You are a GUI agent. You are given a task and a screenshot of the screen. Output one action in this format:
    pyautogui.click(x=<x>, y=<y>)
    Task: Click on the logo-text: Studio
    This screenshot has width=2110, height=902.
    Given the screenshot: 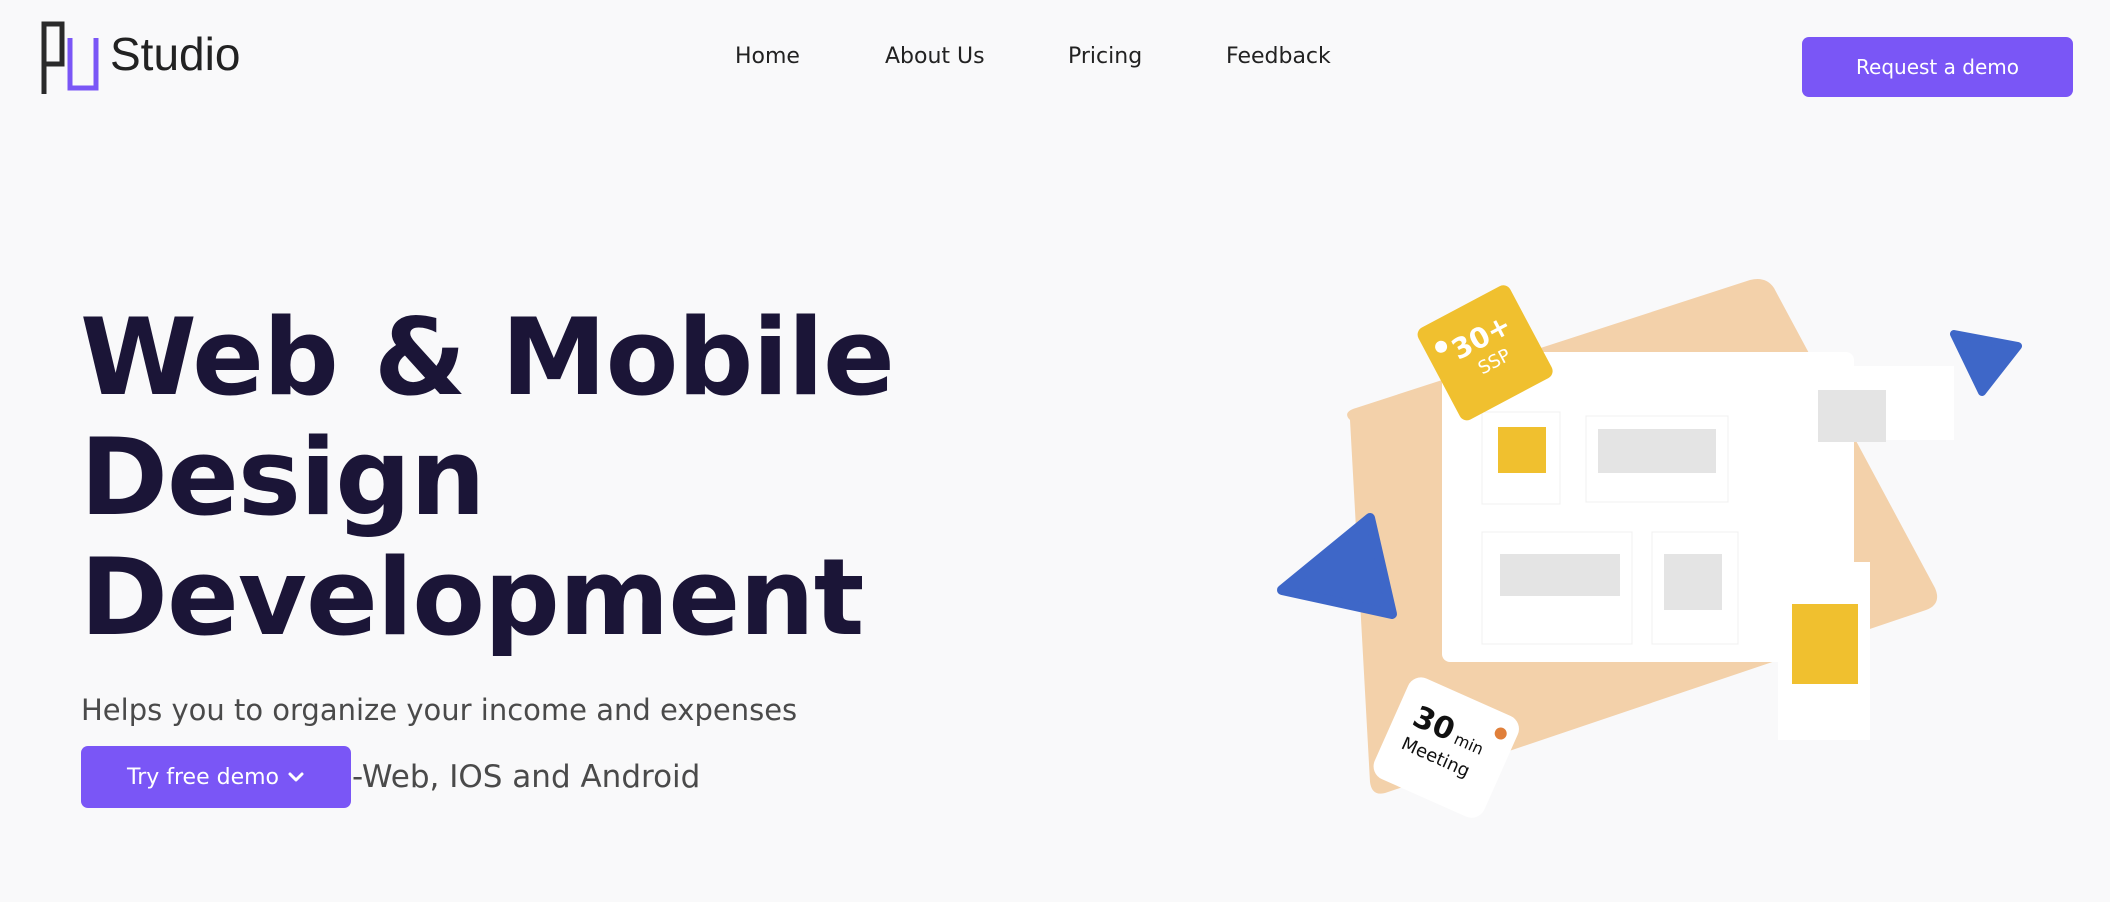 What is the action you would take?
    pyautogui.click(x=175, y=54)
    